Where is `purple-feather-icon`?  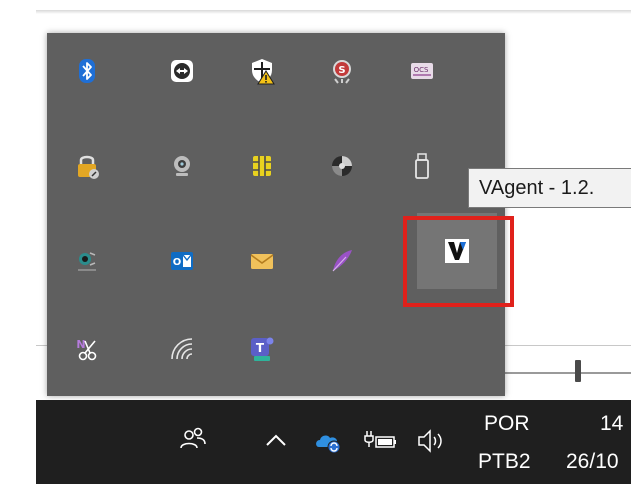
purple-feather-icon is located at coordinates (342, 261).